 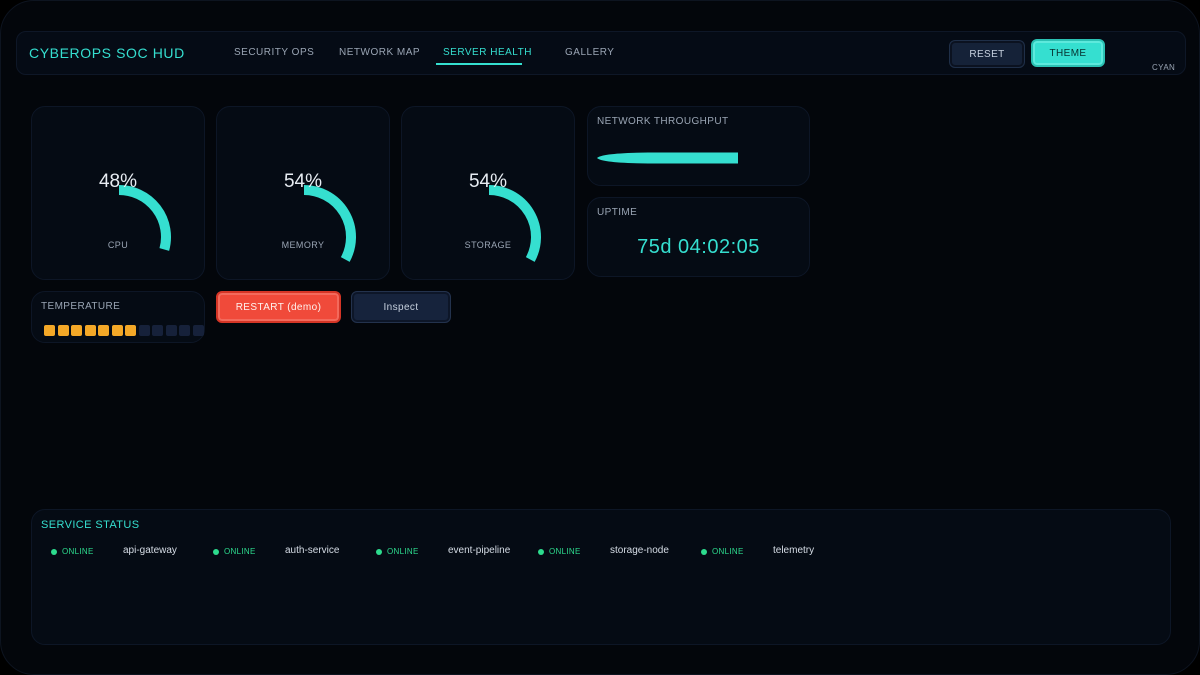 What do you see at coordinates (118, 181) in the screenshot?
I see `cpu-gauge-value: 48%` at bounding box center [118, 181].